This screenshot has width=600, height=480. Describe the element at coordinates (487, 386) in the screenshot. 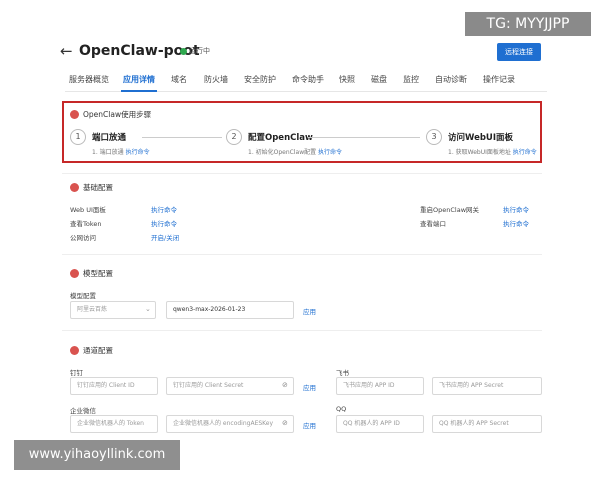

I see `feishu-app-secret-input: 飞书应用的 APP Secret` at that location.